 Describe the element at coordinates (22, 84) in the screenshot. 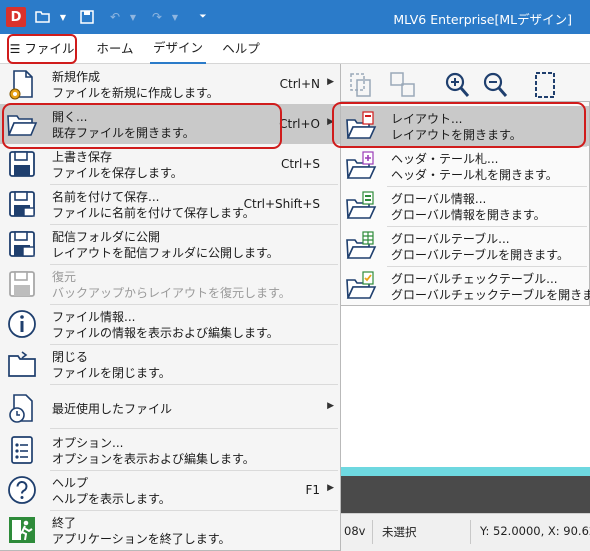

I see `new-file-gear-icon` at that location.